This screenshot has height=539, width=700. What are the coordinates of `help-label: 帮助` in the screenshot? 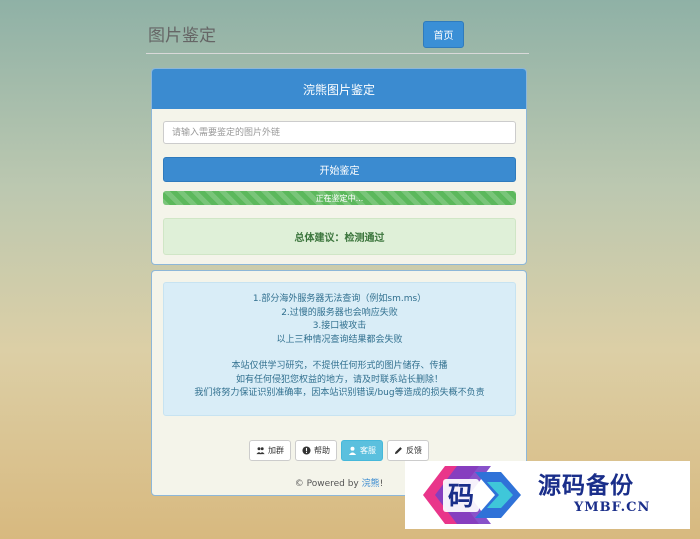 It's located at (322, 450).